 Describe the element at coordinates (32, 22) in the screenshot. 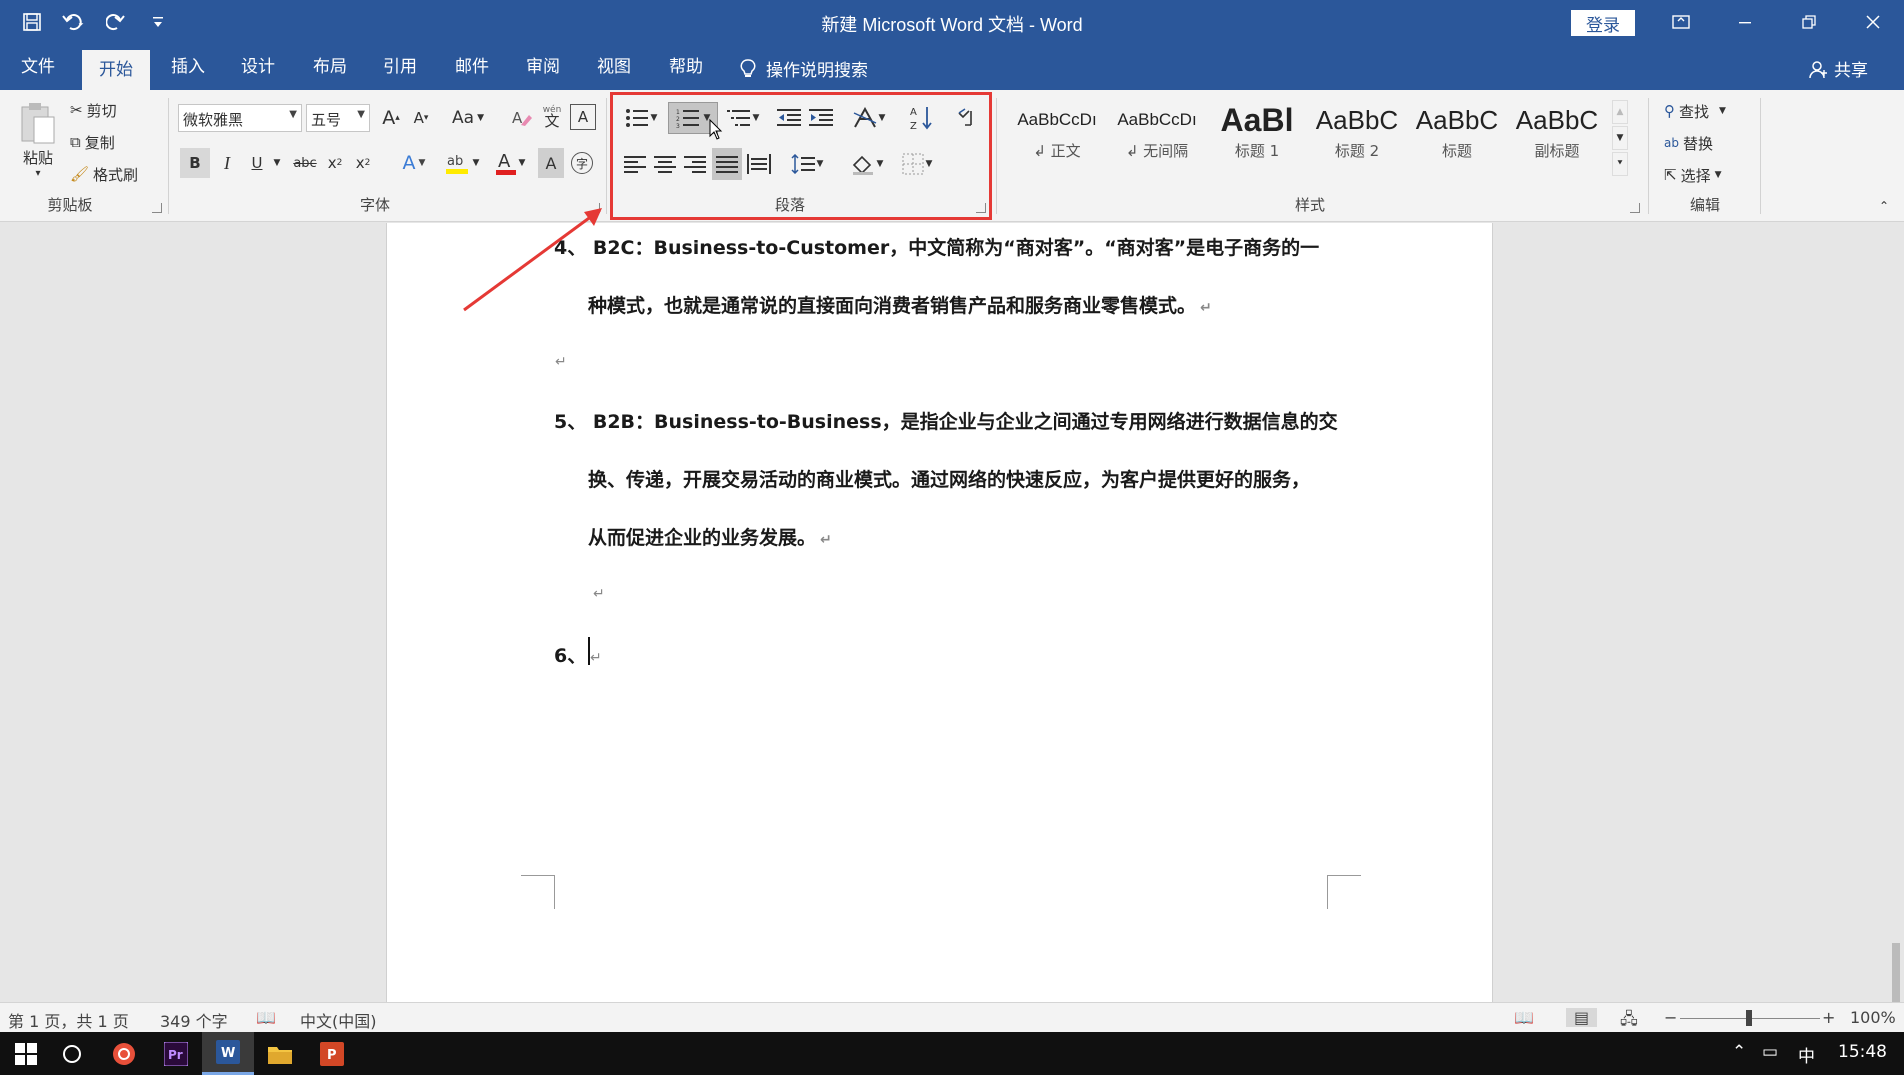

I see `save-icon` at that location.